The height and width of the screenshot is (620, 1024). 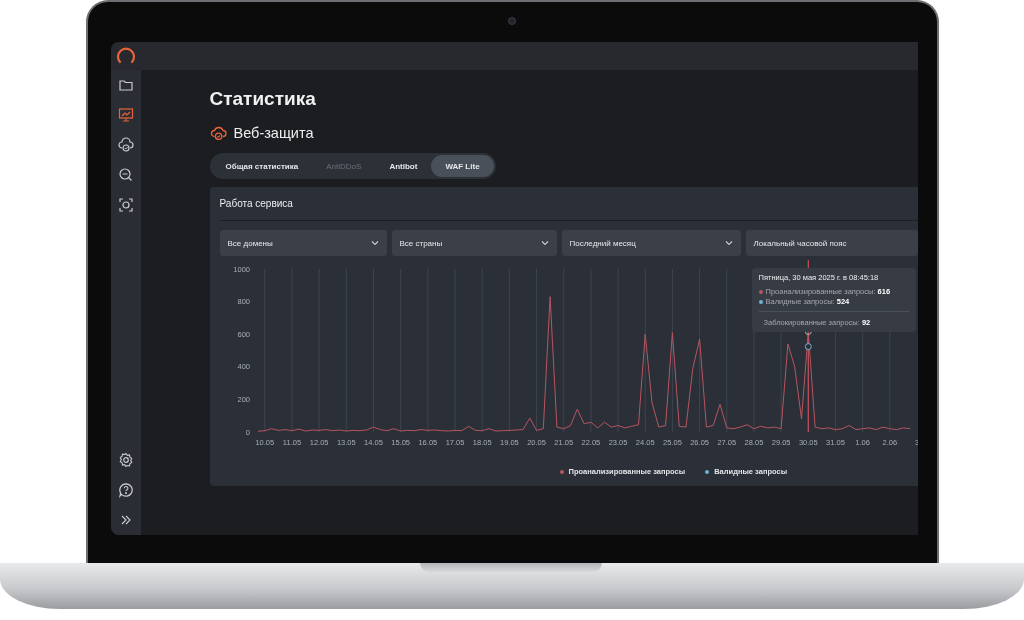 What do you see at coordinates (403, 166) in the screenshot?
I see `tab: Antibot` at bounding box center [403, 166].